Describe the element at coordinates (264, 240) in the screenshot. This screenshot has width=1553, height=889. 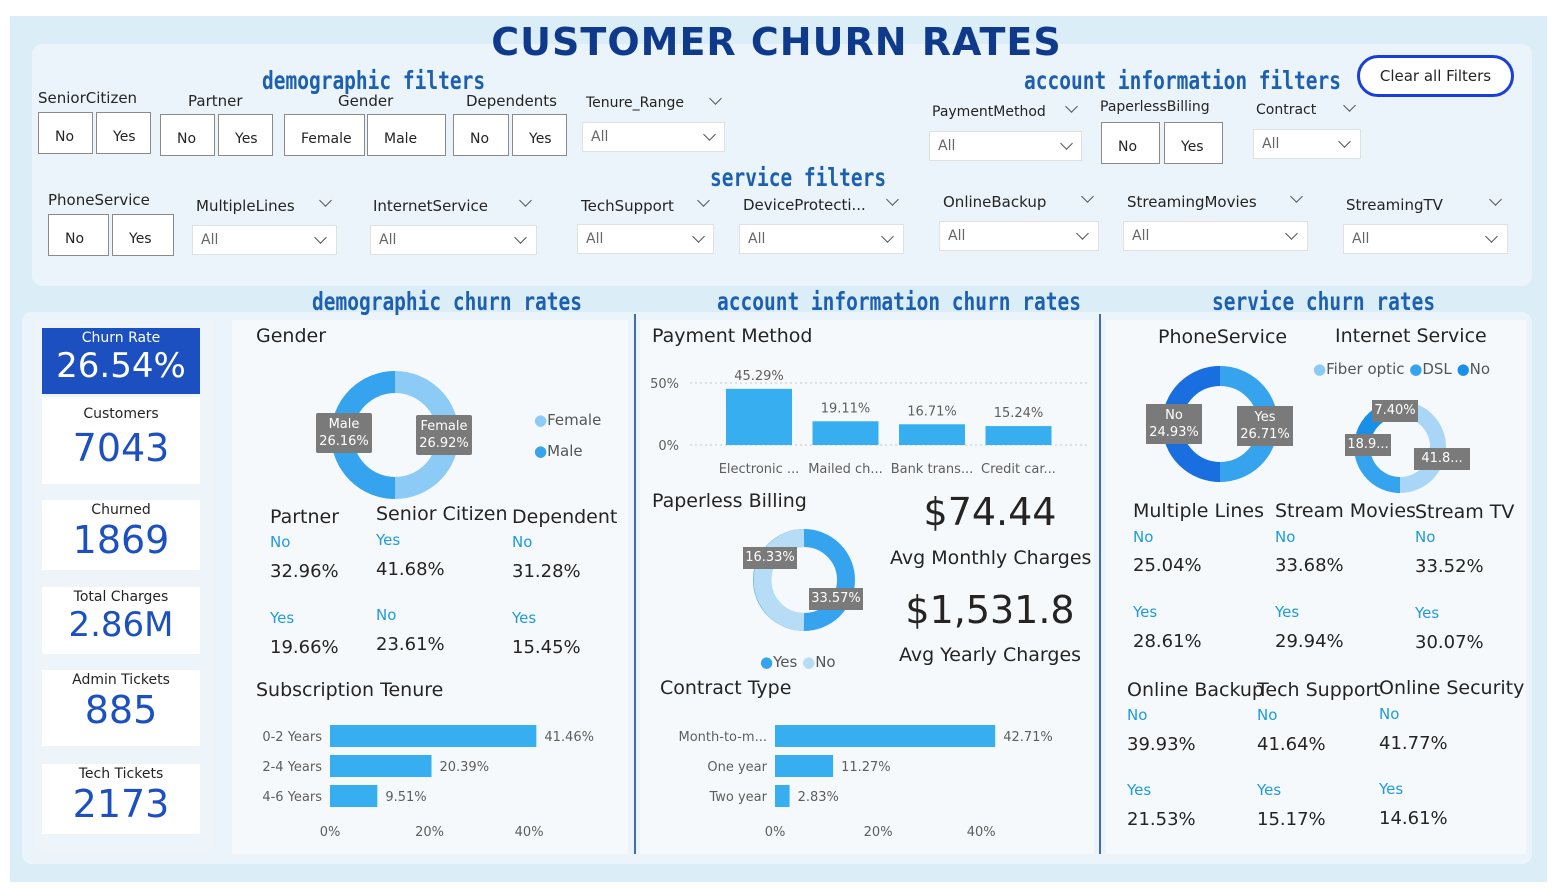
I see `multiplelines-dropdown: All` at that location.